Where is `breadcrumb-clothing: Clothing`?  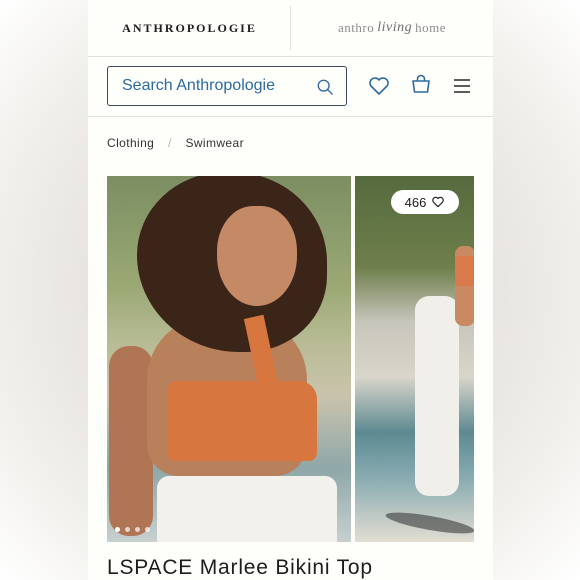
breadcrumb-clothing: Clothing is located at coordinates (130, 143).